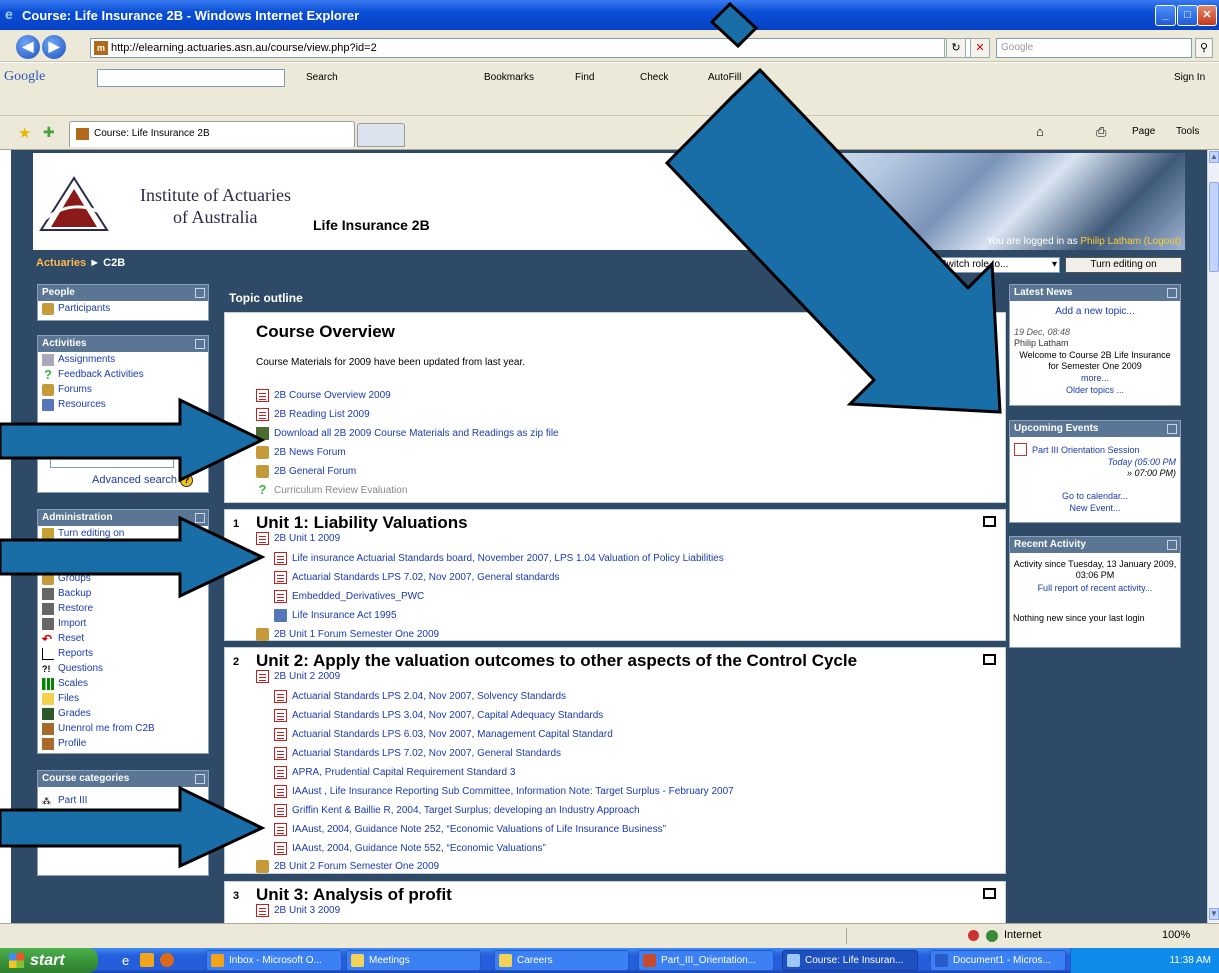 Image resolution: width=1219 pixels, height=973 pixels. What do you see at coordinates (49, 960) in the screenshot?
I see `start-button: start` at bounding box center [49, 960].